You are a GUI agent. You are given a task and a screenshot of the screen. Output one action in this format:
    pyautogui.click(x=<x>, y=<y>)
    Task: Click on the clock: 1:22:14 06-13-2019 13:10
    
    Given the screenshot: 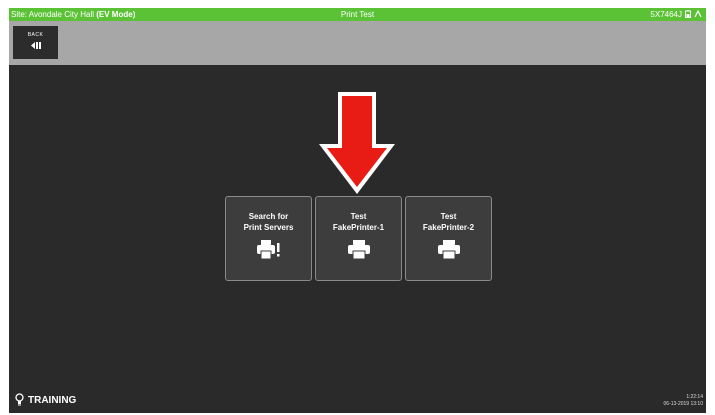 What is the action you would take?
    pyautogui.click(x=683, y=401)
    